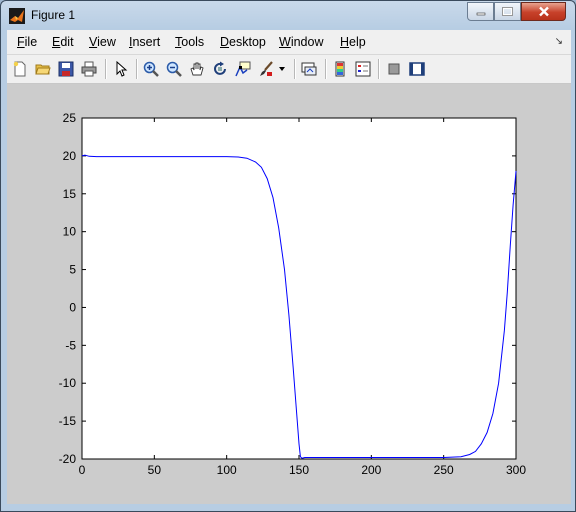 The image size is (576, 512). I want to click on link-plot-button, so click(309, 69).